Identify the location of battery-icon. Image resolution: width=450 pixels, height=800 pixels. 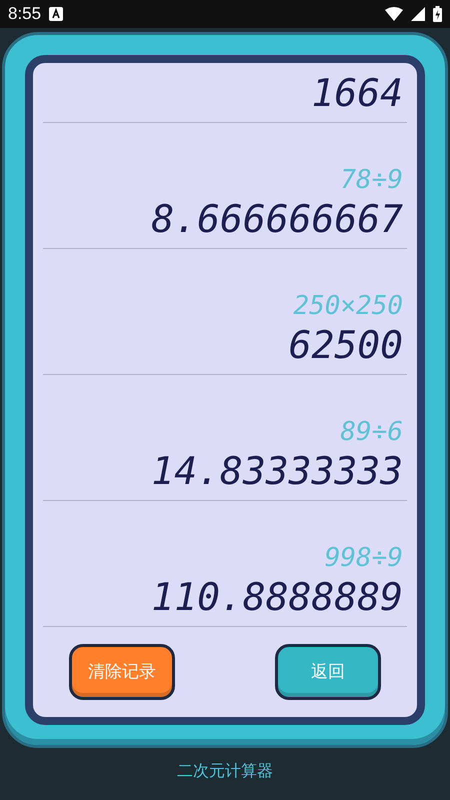
(437, 14).